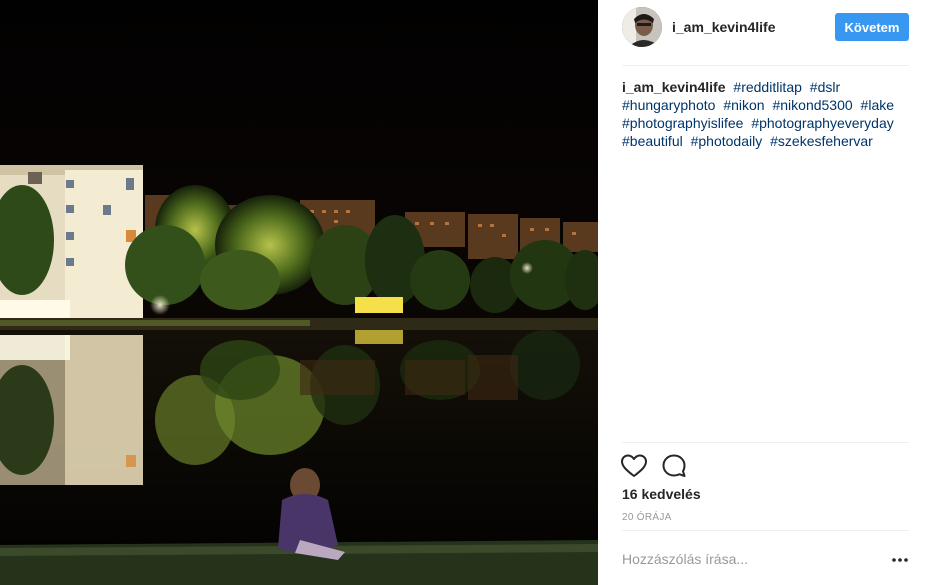 Image resolution: width=933 pixels, height=585 pixels. What do you see at coordinates (647, 517) in the screenshot?
I see `post-timestamp: 20 ÓRÁJA` at bounding box center [647, 517].